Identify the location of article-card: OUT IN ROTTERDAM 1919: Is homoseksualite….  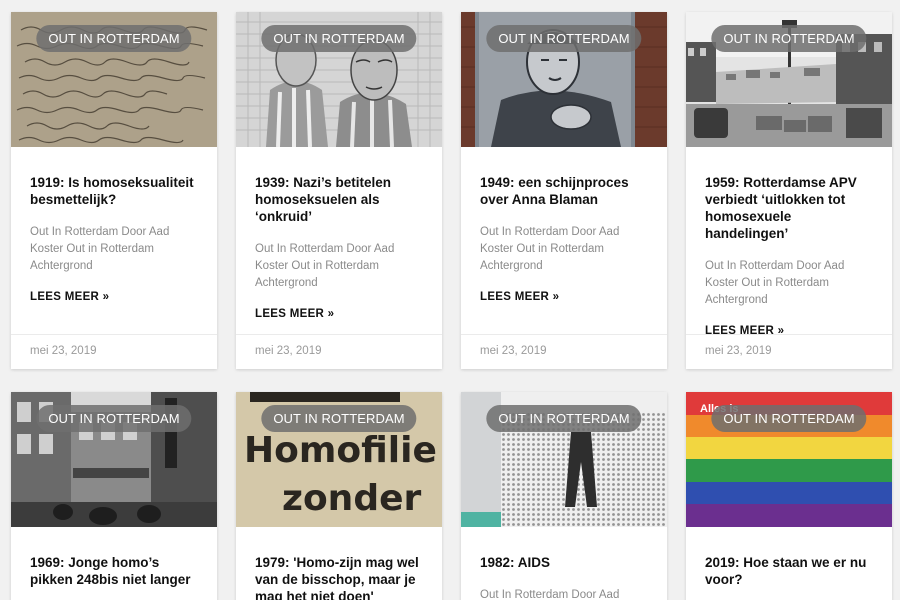
(114, 190).